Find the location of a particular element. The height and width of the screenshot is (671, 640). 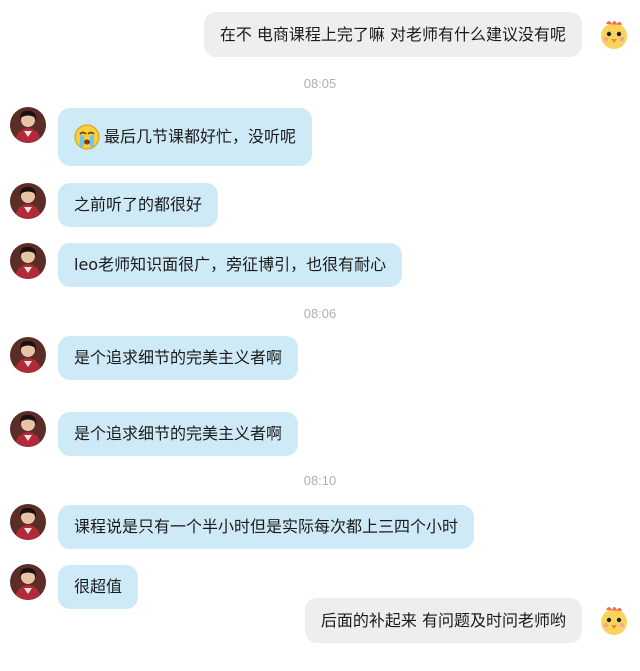

message-text: 后面的补起来 有问题及时问老师哟 is located at coordinates (443, 620).